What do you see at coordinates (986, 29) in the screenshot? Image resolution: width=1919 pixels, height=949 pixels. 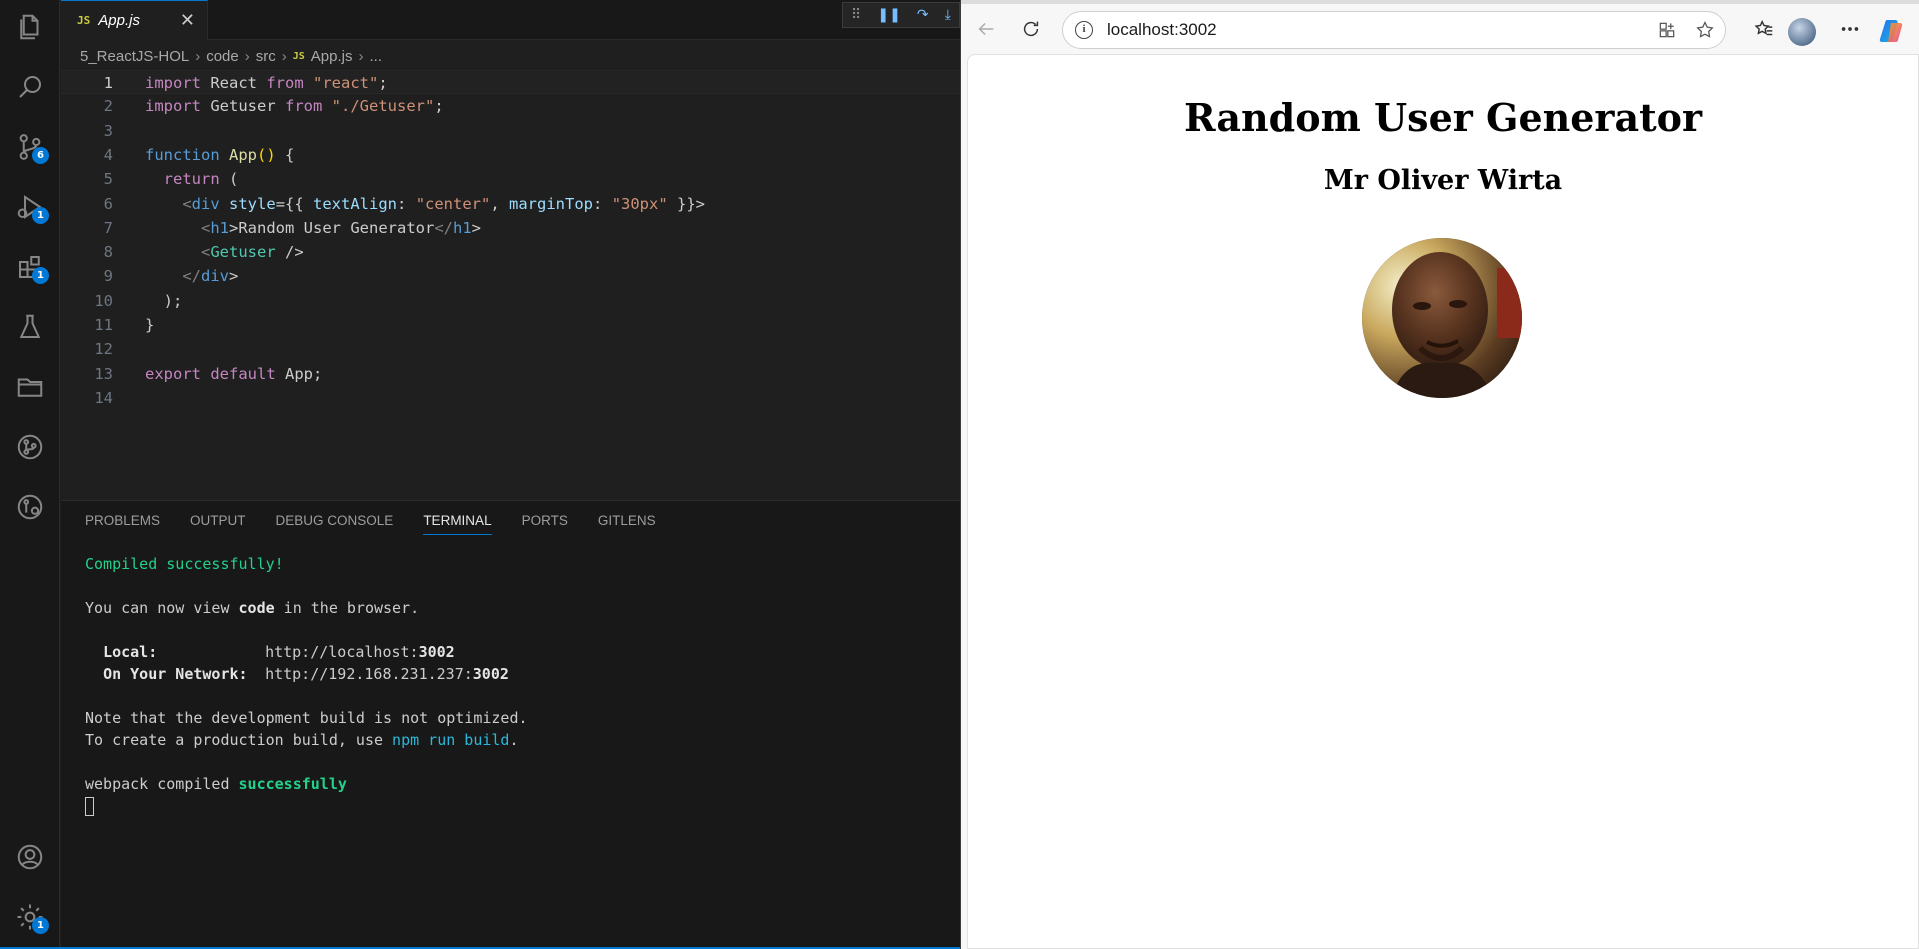 I see `back-arrow-icon` at bounding box center [986, 29].